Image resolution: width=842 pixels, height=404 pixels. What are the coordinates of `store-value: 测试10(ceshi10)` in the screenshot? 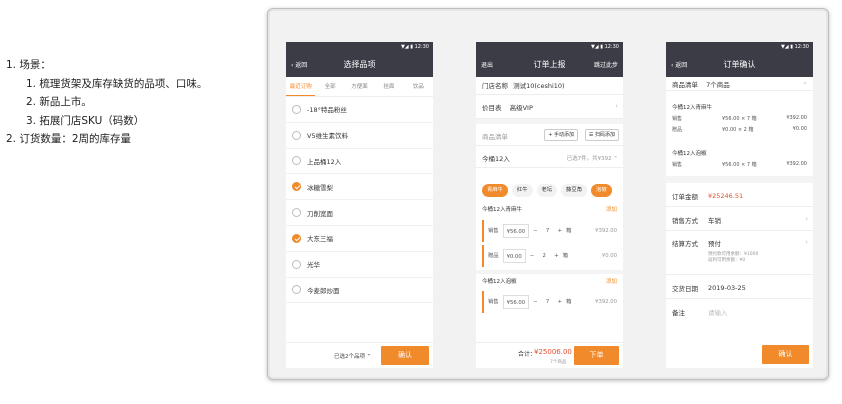 It's located at (539, 86).